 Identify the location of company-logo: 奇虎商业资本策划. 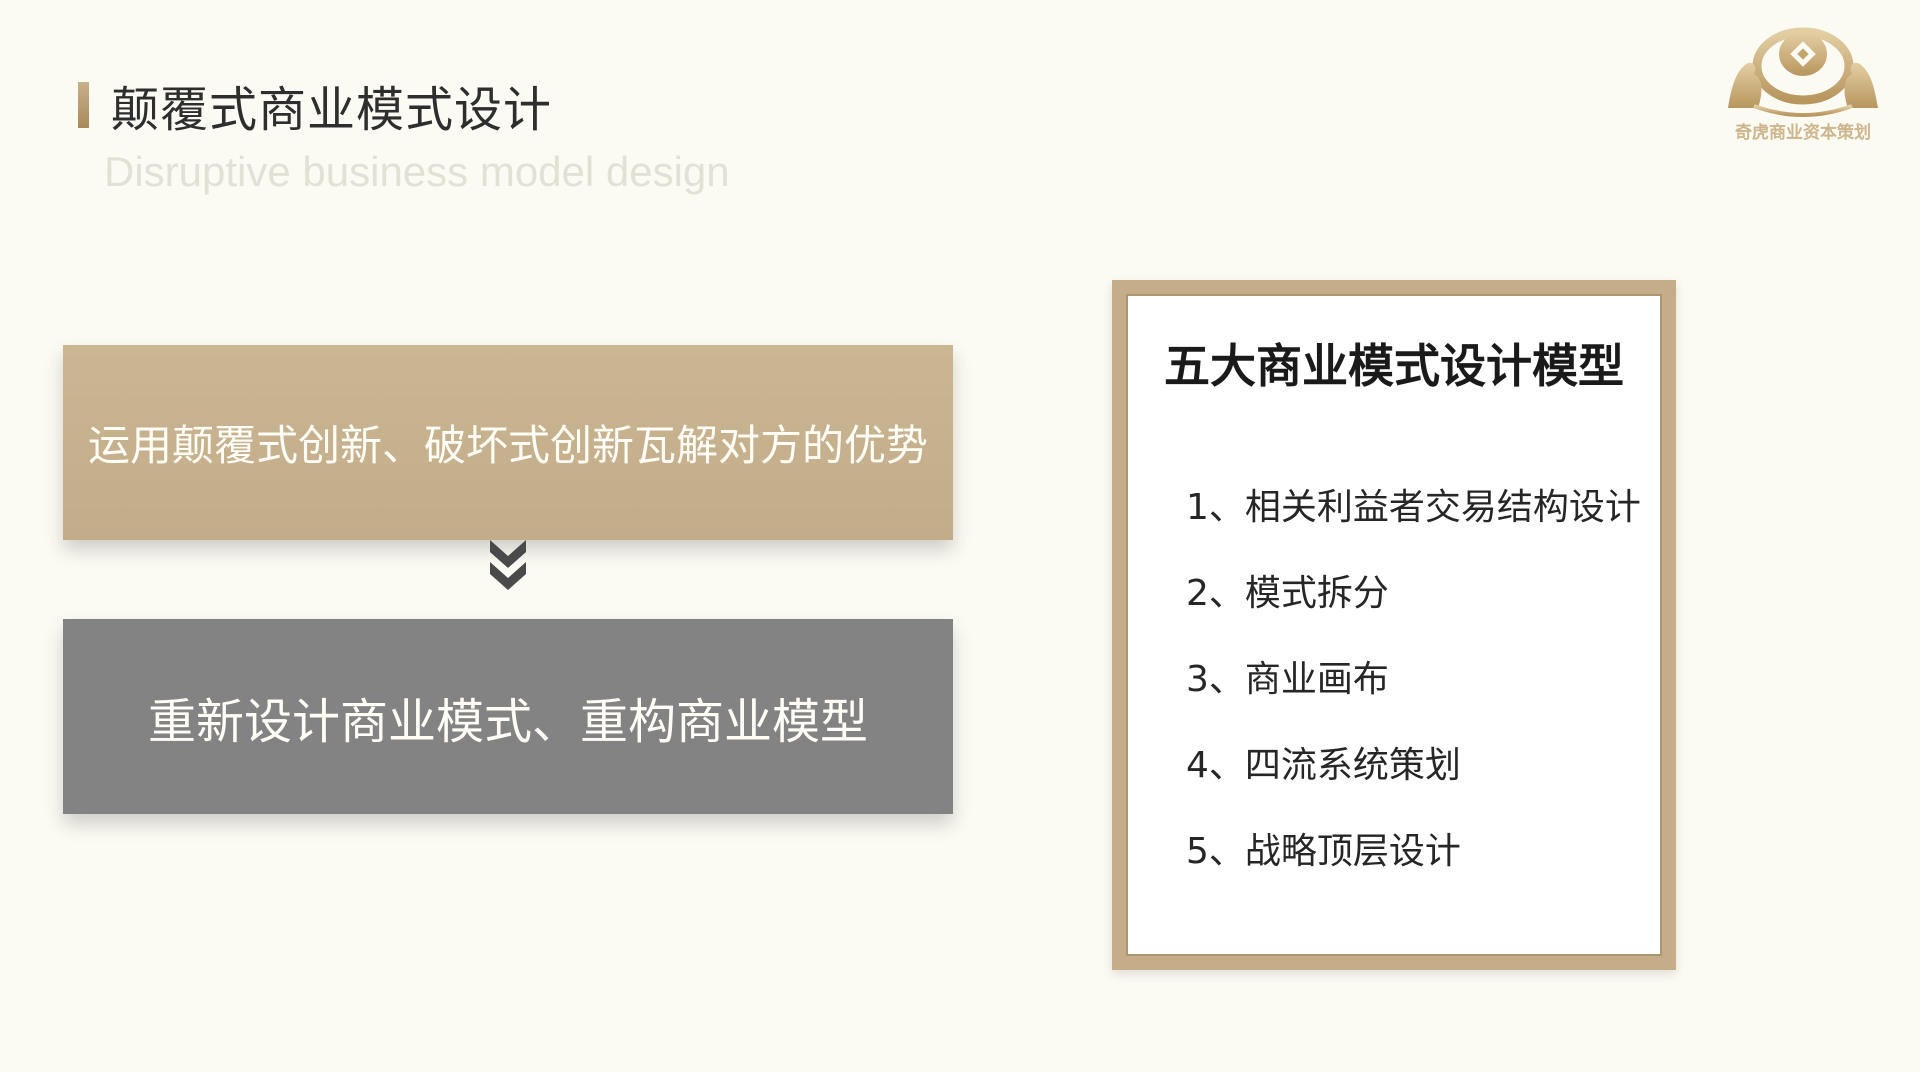
(1803, 84).